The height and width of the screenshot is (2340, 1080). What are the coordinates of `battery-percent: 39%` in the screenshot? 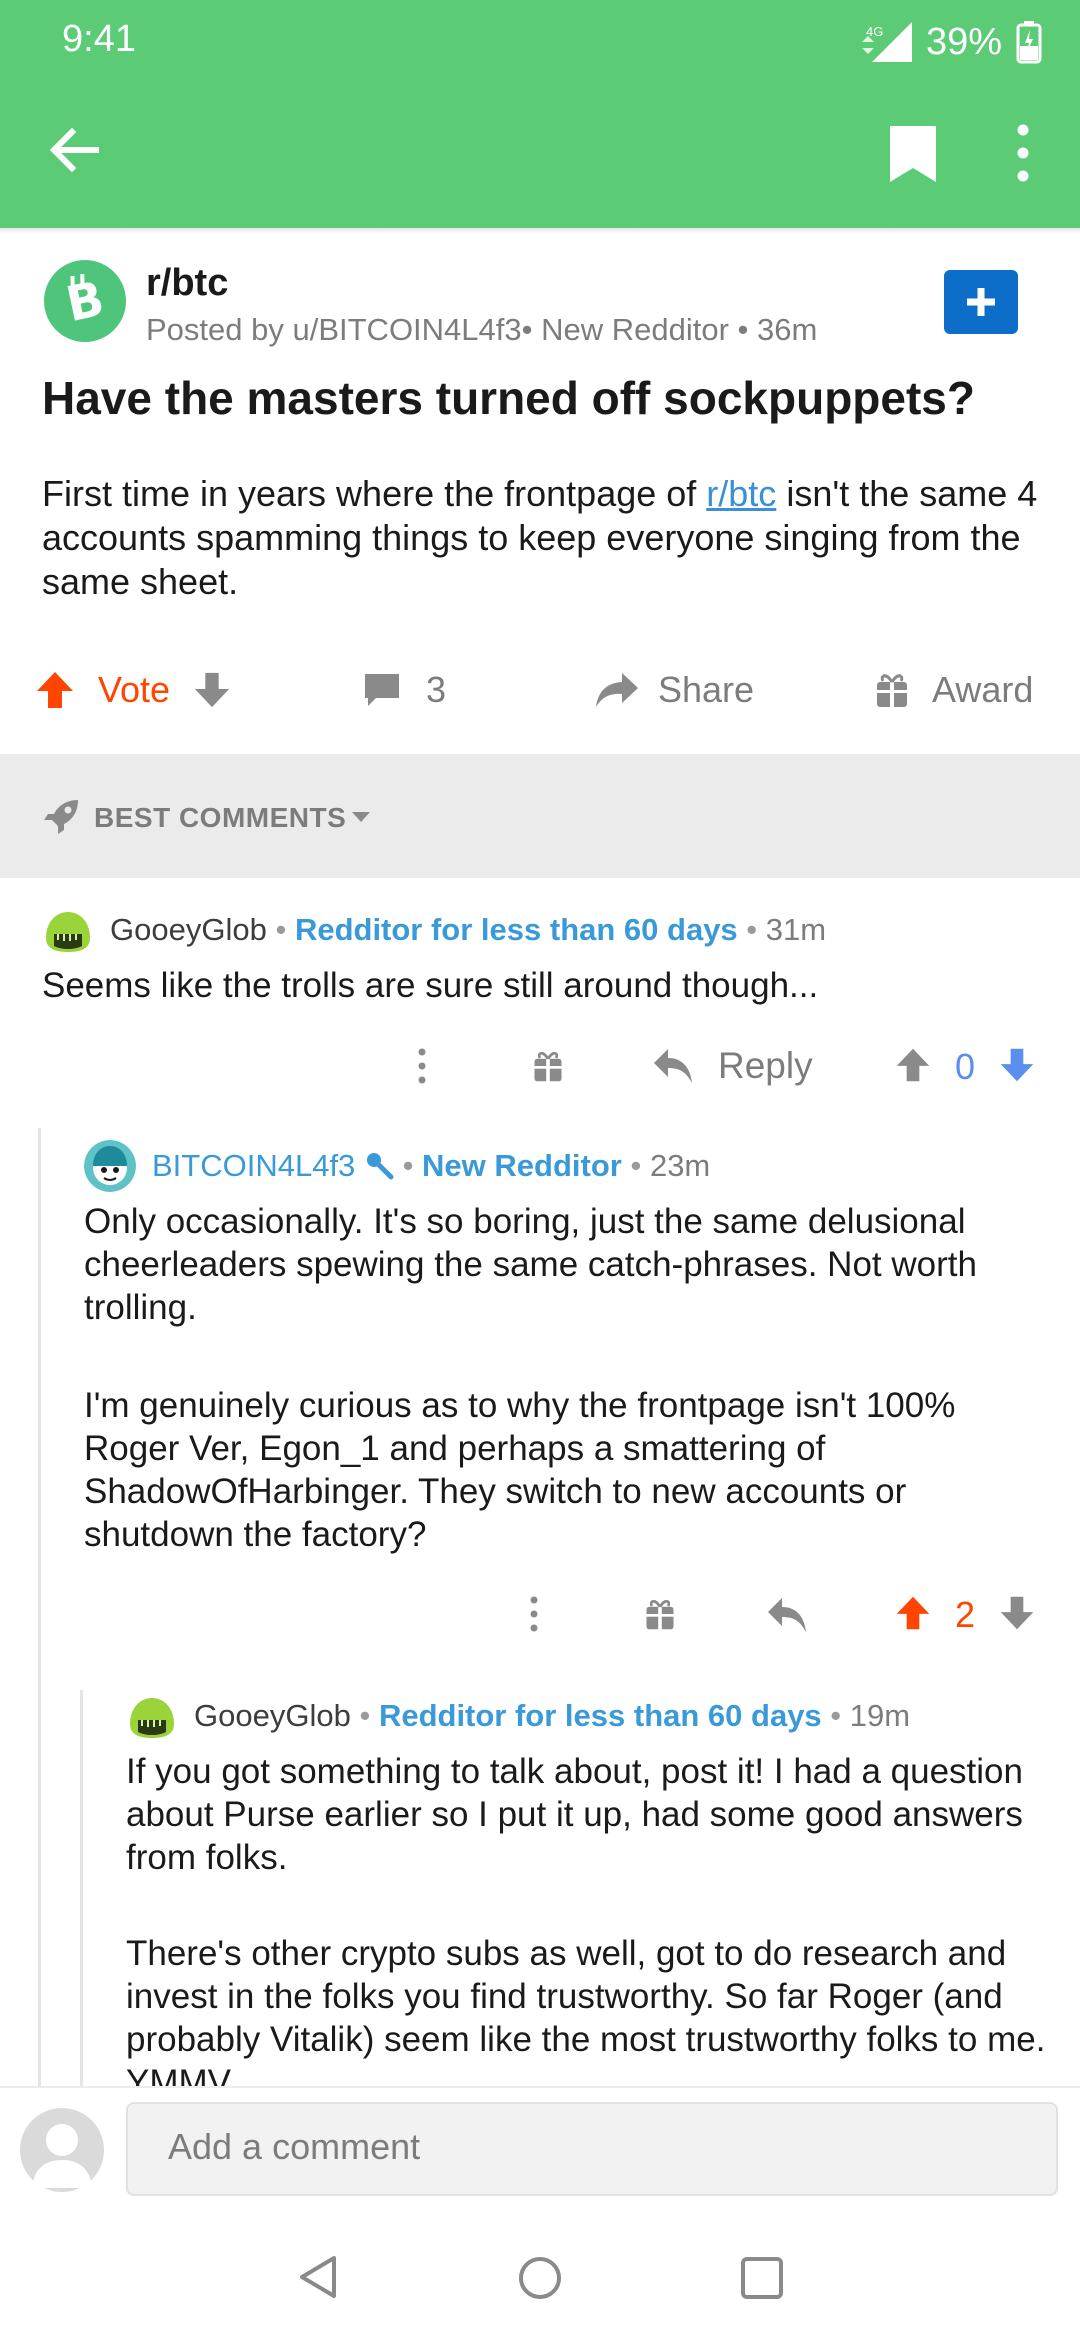 It's located at (963, 41).